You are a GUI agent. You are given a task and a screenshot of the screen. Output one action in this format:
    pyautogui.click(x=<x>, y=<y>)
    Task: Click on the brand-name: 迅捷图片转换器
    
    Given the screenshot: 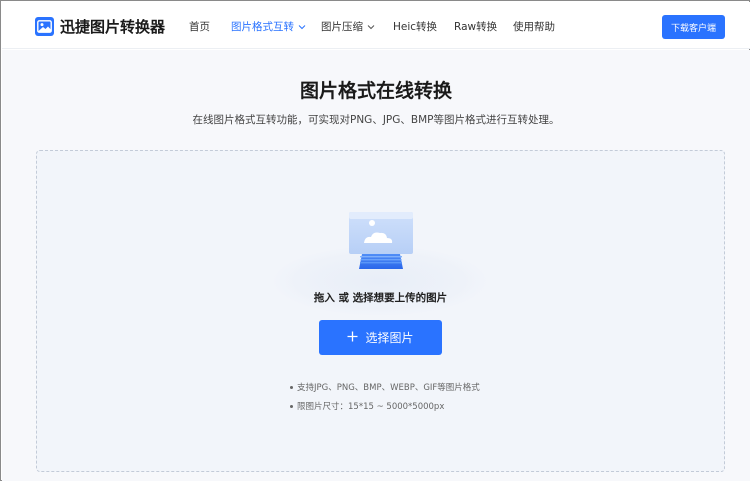 What is the action you would take?
    pyautogui.click(x=113, y=26)
    